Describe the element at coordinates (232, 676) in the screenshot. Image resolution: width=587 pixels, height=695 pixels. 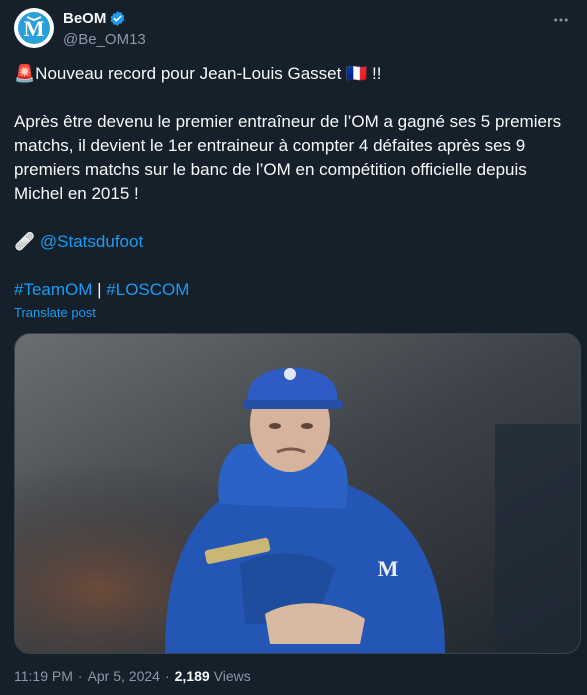
I see `views-label: Views` at that location.